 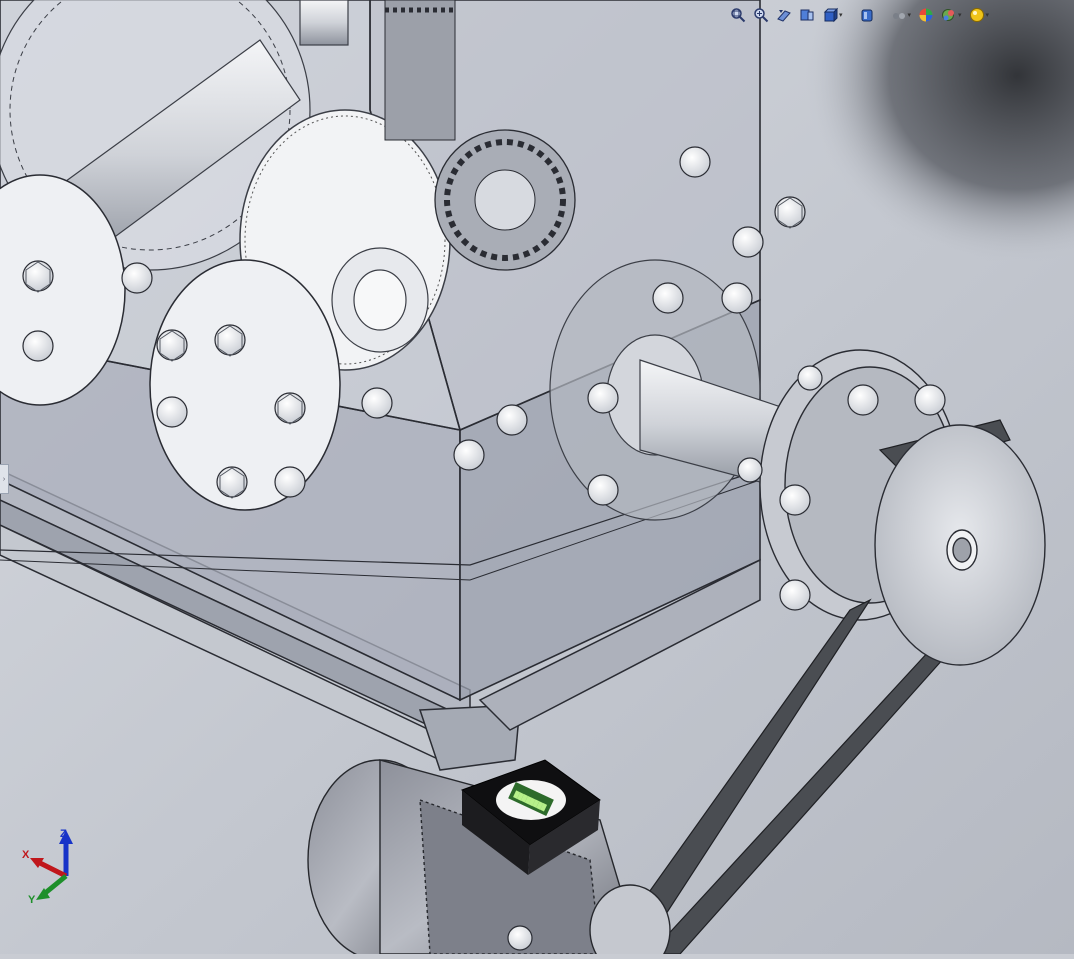 What do you see at coordinates (867, 15) in the screenshot?
I see `display-style-icon` at bounding box center [867, 15].